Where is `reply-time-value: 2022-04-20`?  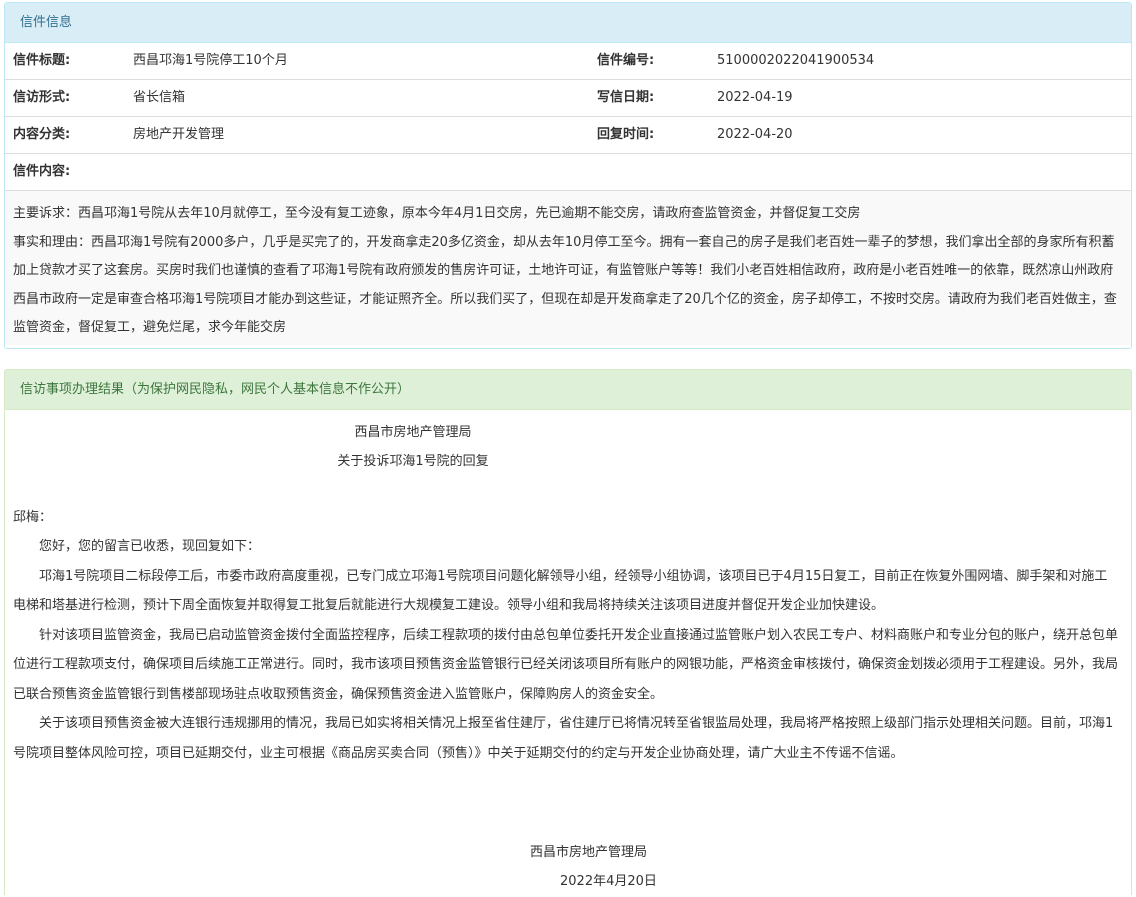
reply-time-value: 2022-04-20 is located at coordinates (755, 134).